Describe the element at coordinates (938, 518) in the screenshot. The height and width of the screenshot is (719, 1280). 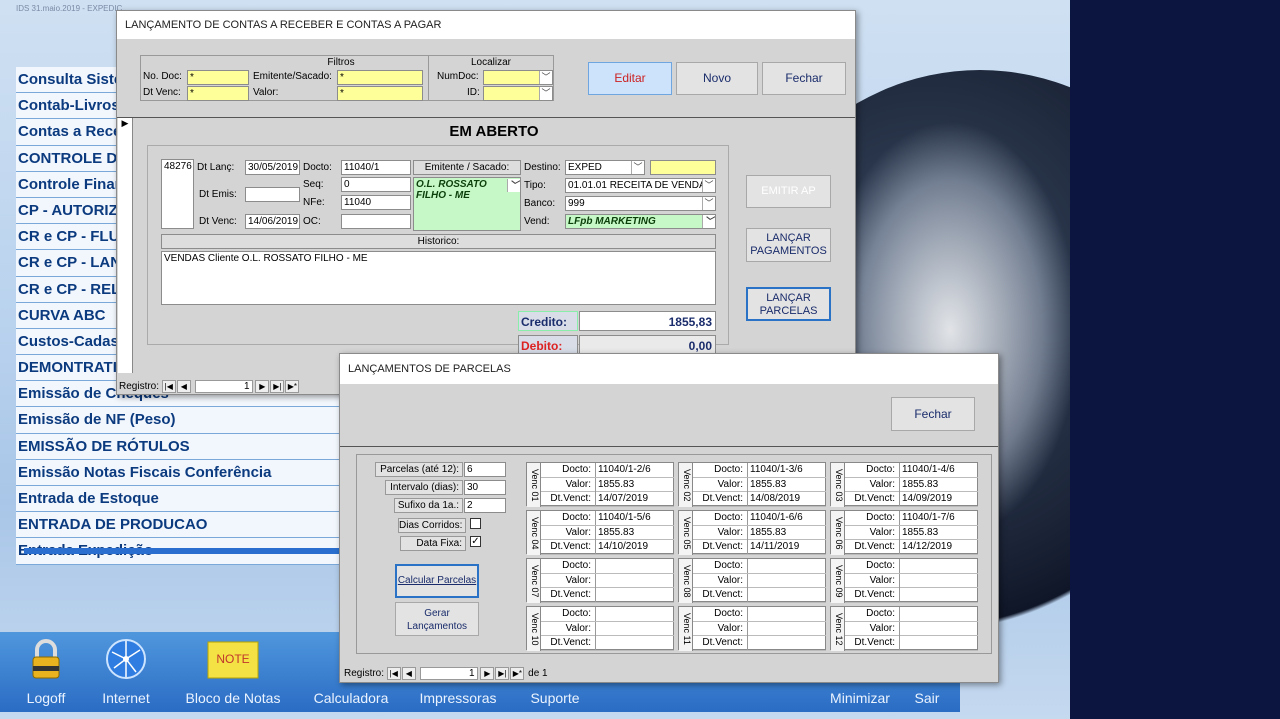
I see `installment-docto-field: 11040/1-7/6` at that location.